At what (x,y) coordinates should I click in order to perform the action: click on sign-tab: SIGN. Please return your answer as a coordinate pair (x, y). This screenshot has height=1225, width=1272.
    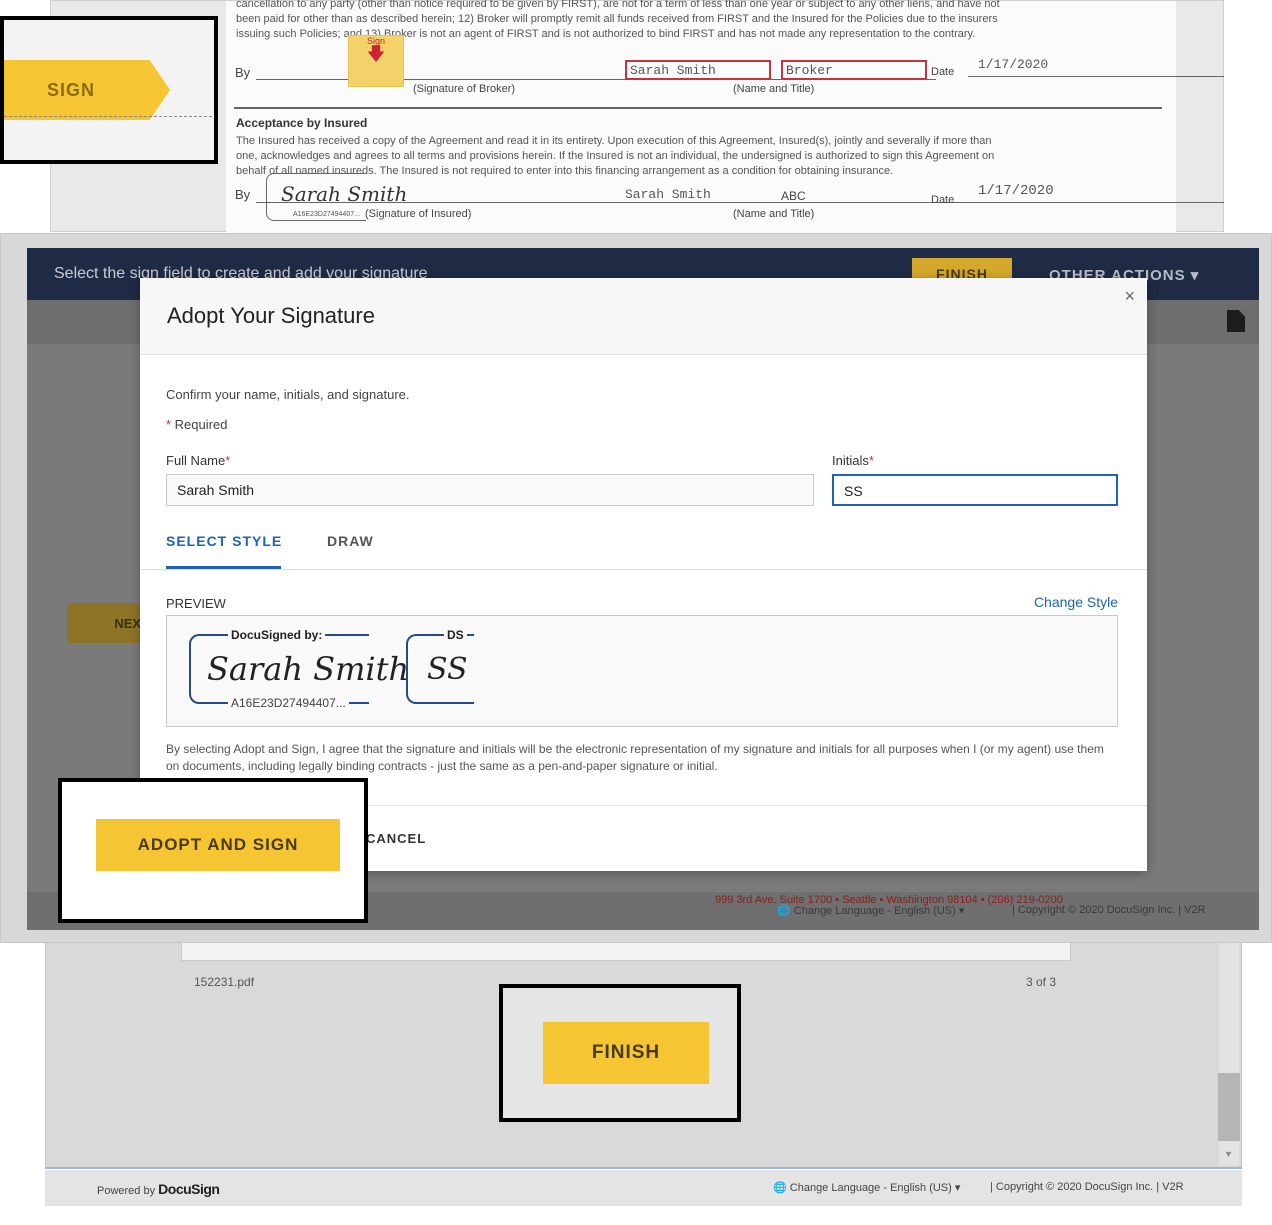
    Looking at the image, I should click on (87, 90).